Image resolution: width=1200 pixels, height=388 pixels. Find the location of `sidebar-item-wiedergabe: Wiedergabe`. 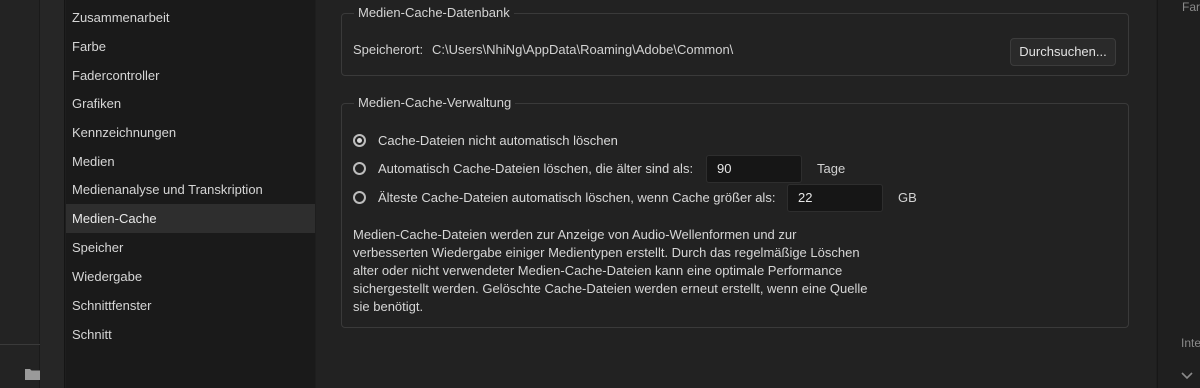

sidebar-item-wiedergabe: Wiedergabe is located at coordinates (190, 276).